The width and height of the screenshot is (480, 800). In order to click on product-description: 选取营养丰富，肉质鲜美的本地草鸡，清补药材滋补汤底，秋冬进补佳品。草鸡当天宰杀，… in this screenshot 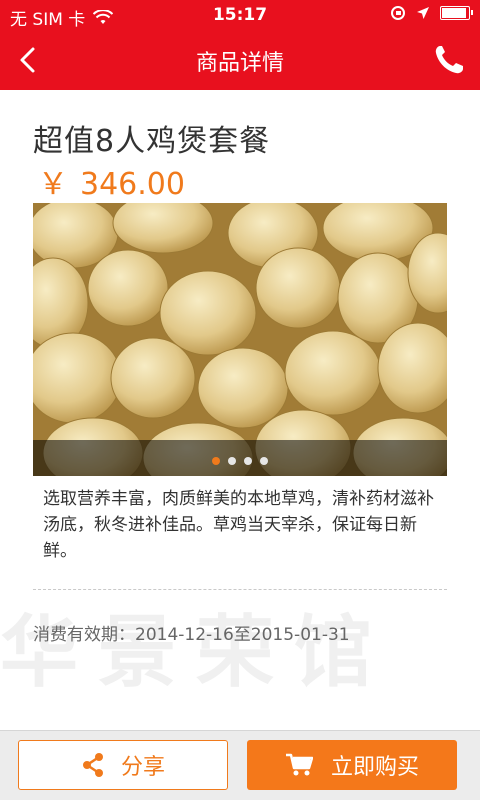, I will do `click(238, 525)`.